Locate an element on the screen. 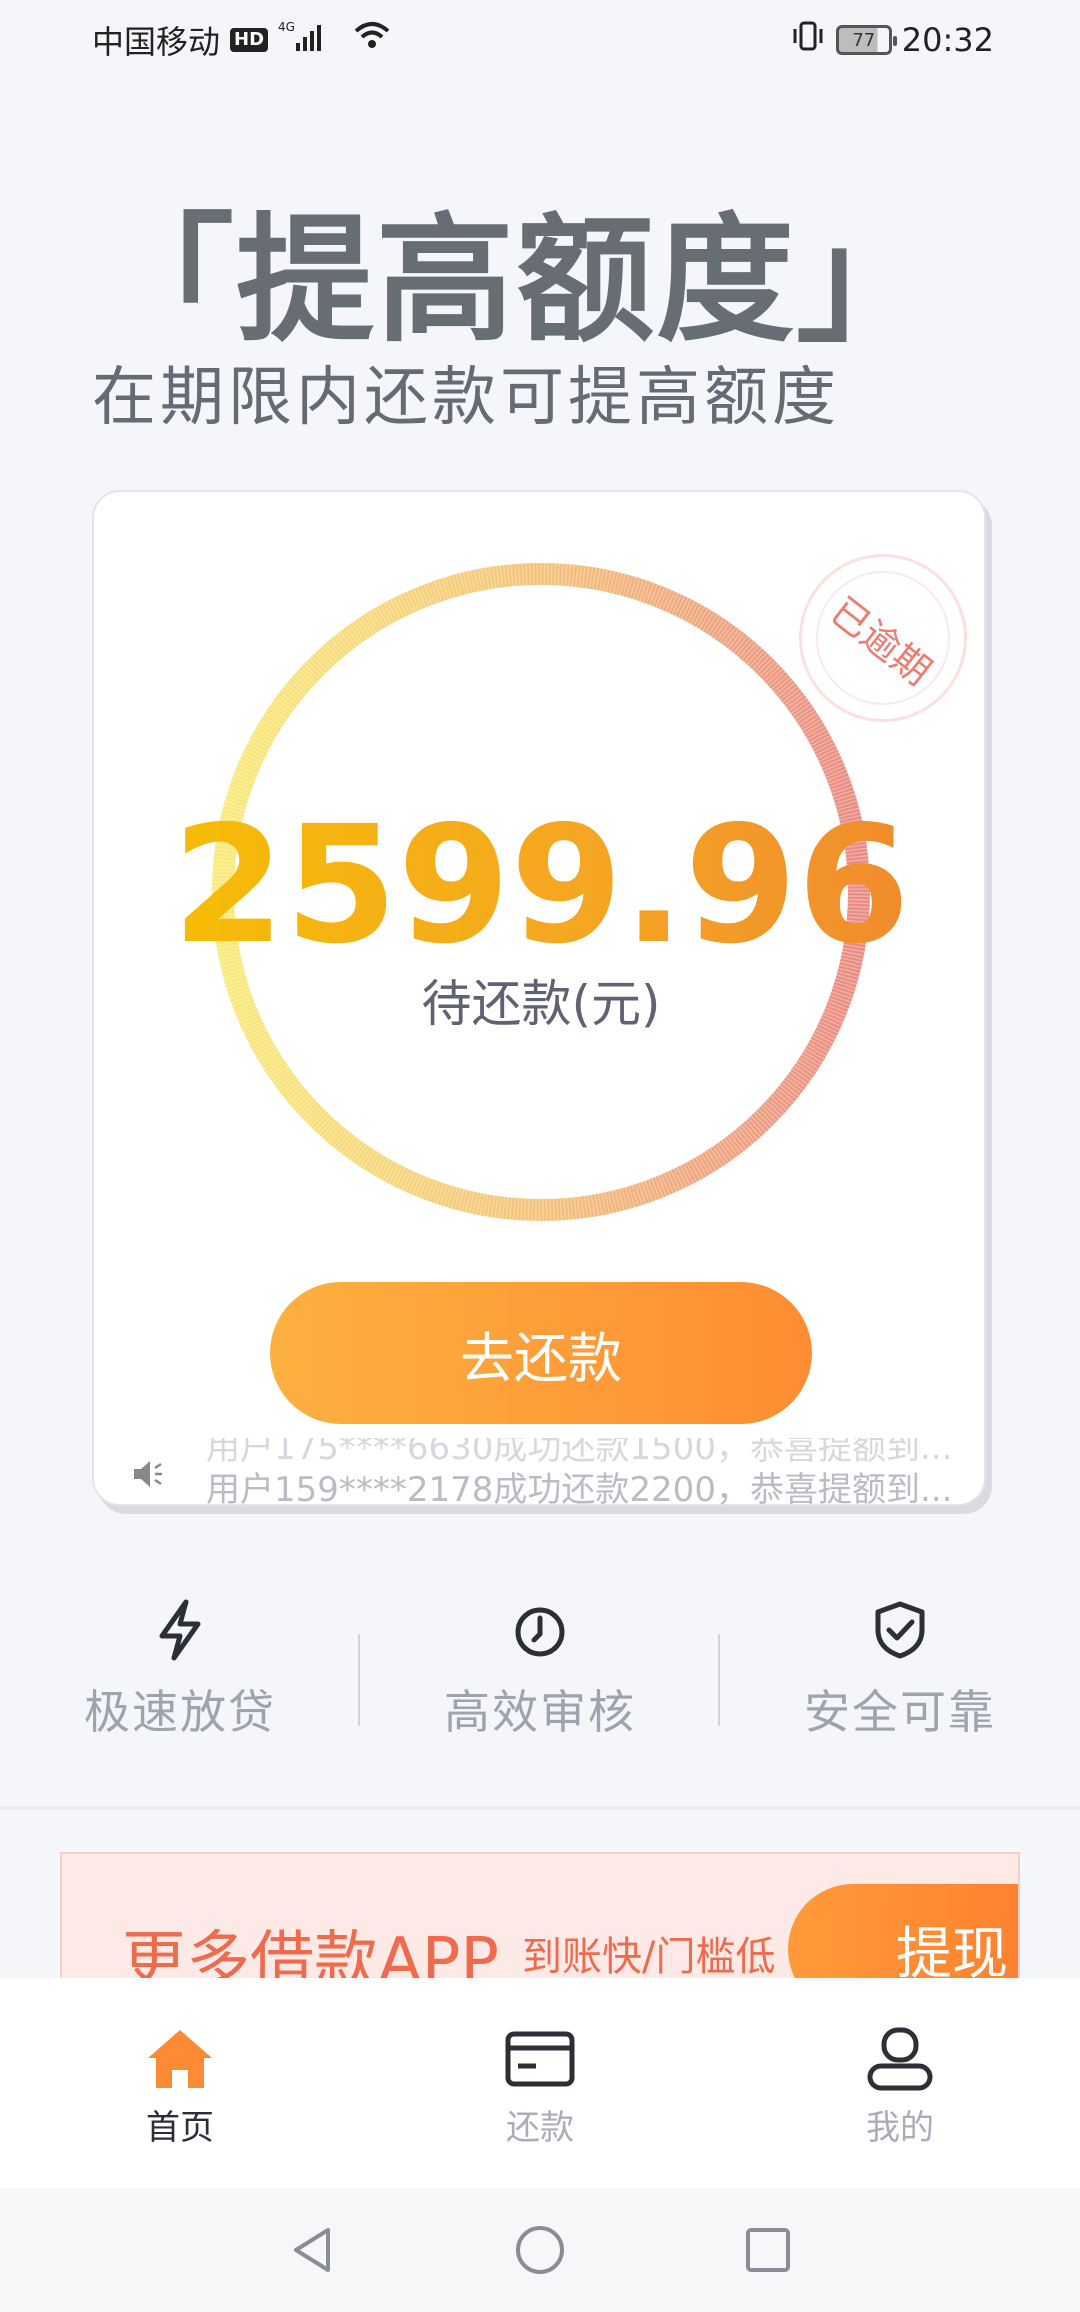 This screenshot has width=1080, height=2312. feature-label: 高效审核 is located at coordinates (540, 1712).